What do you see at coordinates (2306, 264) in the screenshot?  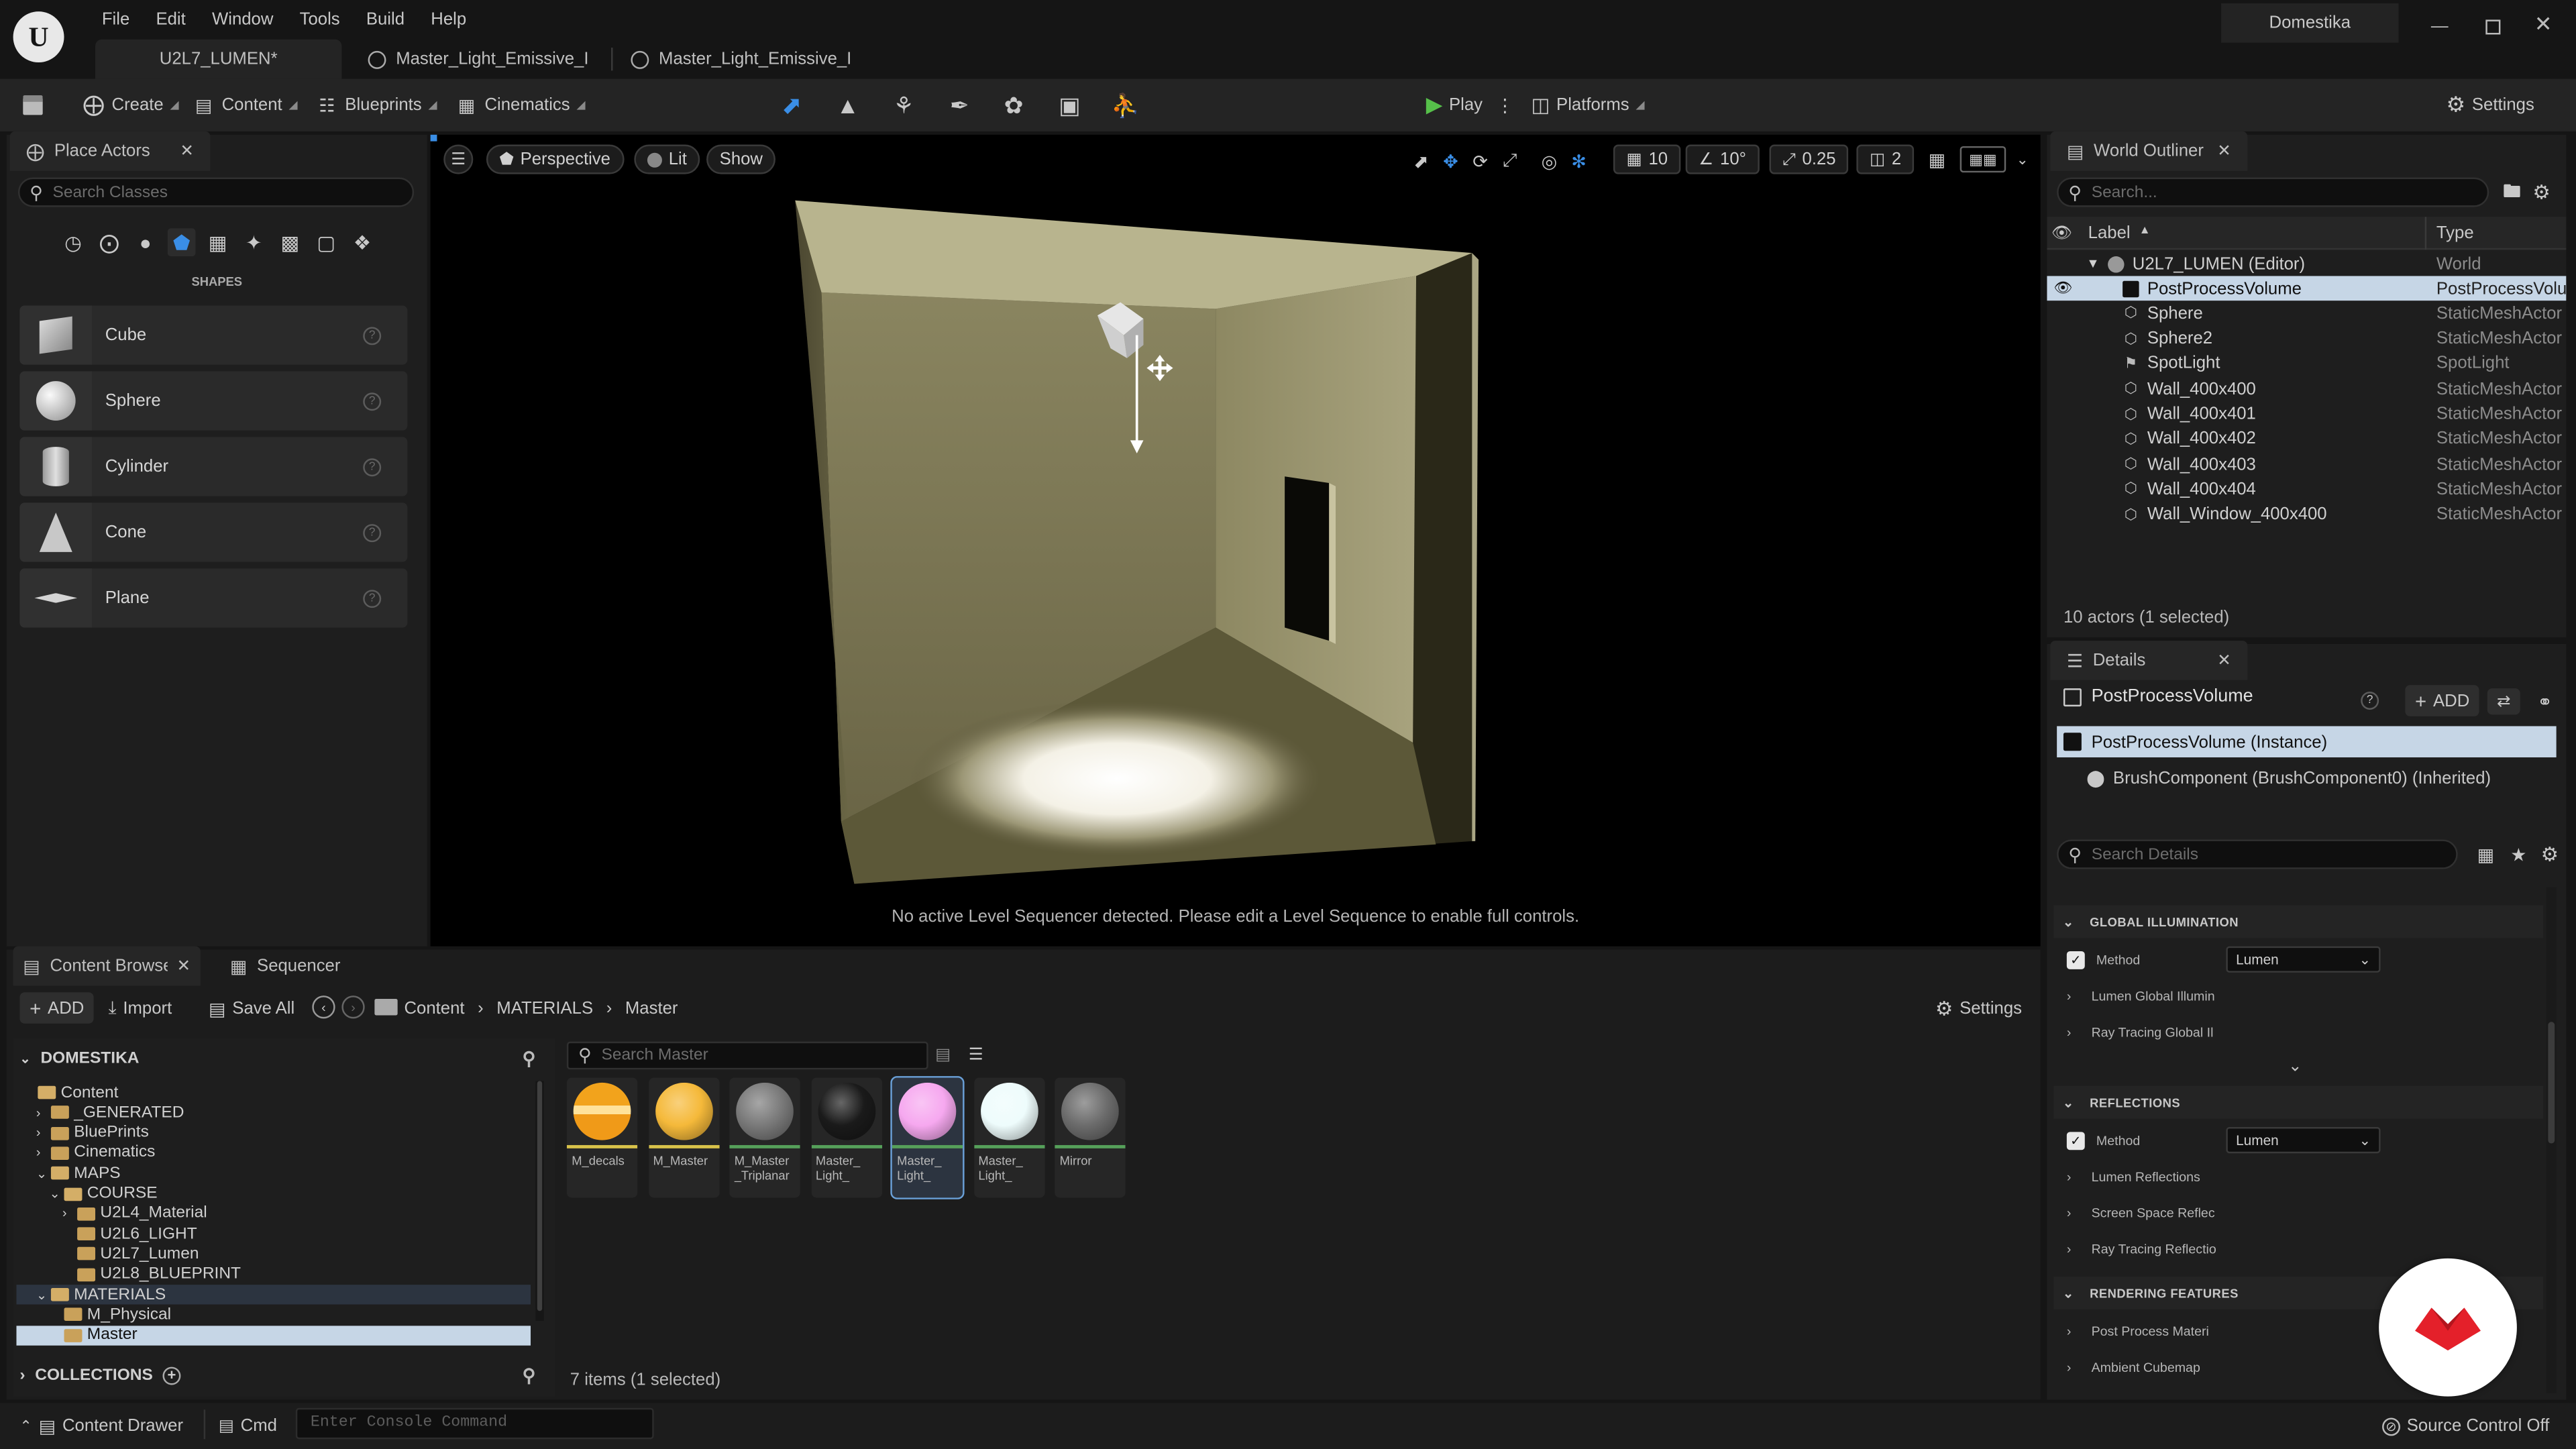 I see `outliner-row-world: ▼ U2L7_LUMEN (Editor) World` at bounding box center [2306, 264].